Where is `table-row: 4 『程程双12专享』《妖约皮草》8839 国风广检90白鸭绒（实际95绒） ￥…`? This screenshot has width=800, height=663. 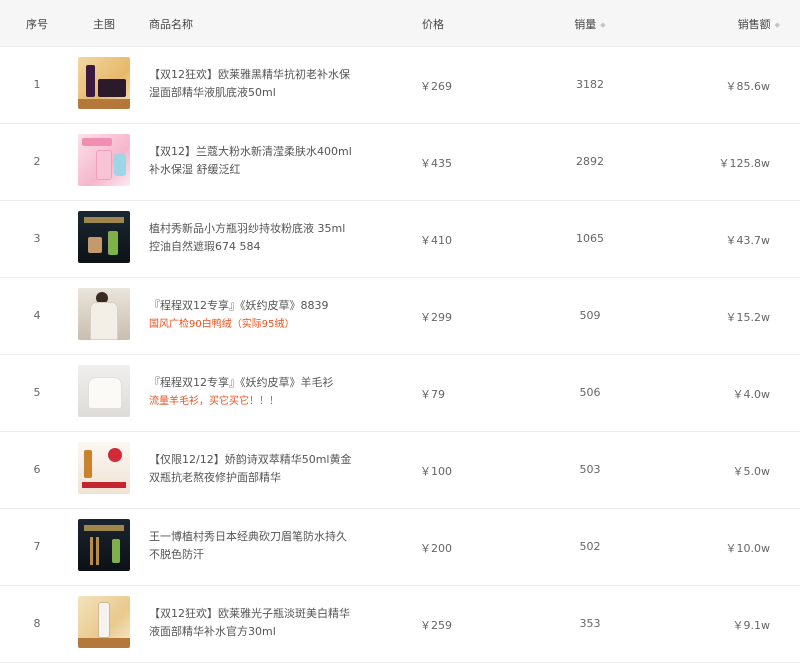
table-row: 4 『程程双12专享』《妖约皮草》8839 国风广检90白鸭绒（实际95绒） ￥… is located at coordinates (400, 316).